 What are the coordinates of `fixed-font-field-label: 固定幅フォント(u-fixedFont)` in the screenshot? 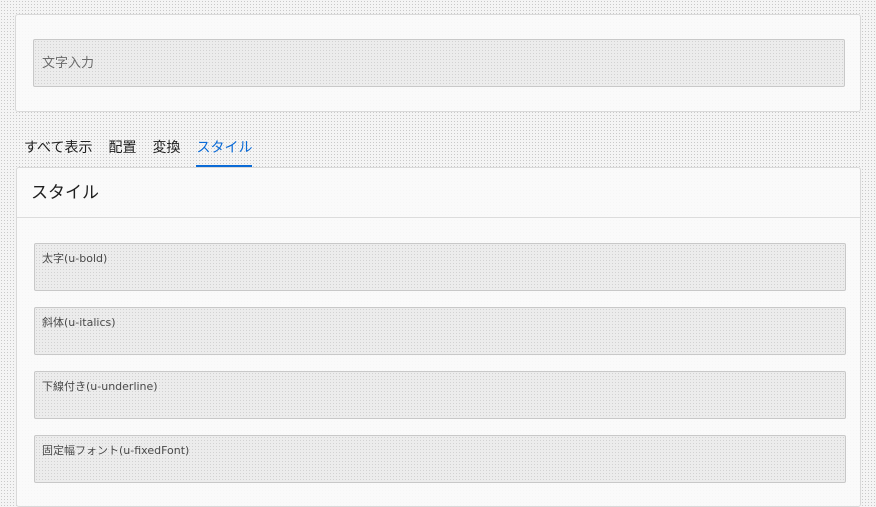 It's located at (116, 450).